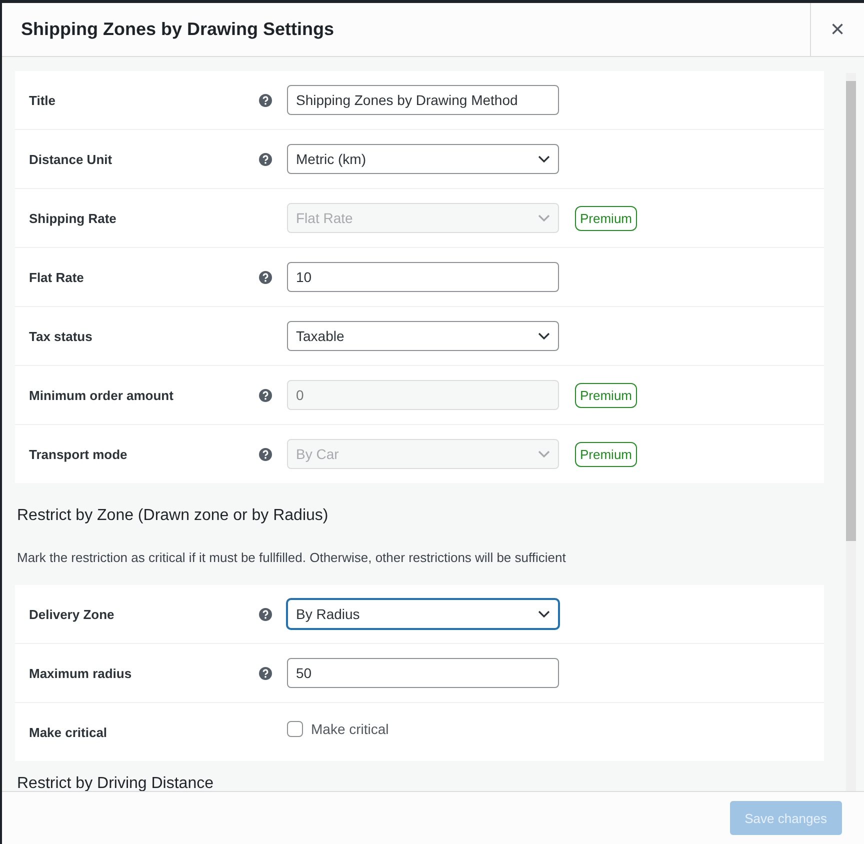 This screenshot has width=864, height=844. What do you see at coordinates (56, 277) in the screenshot?
I see `field-label: Flat Rate` at bounding box center [56, 277].